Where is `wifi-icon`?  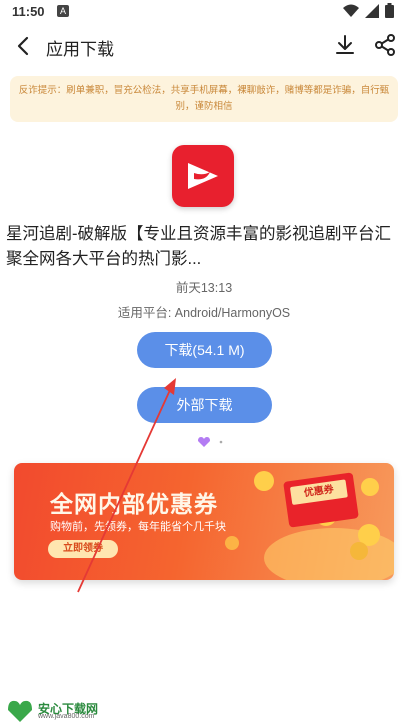 wifi-icon is located at coordinates (351, 10).